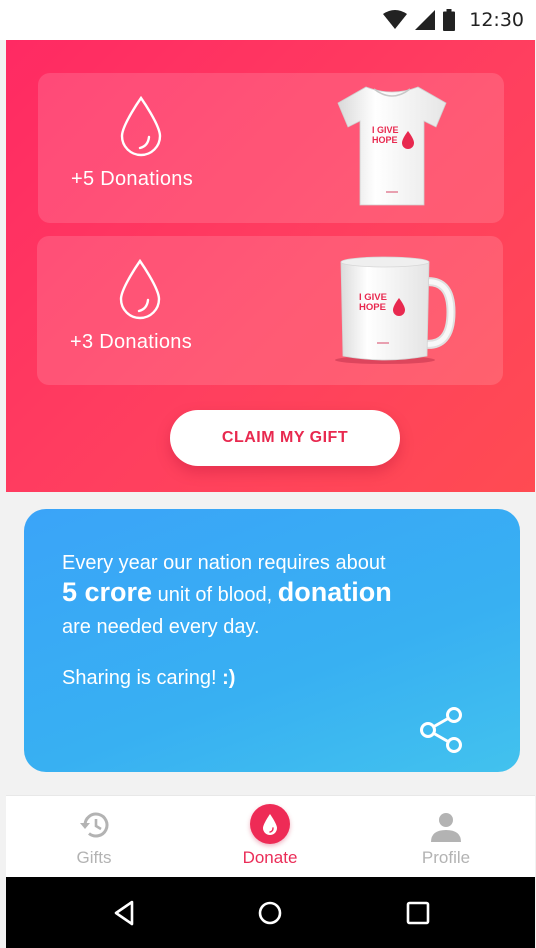 Image resolution: width=536 pixels, height=948 pixels. I want to click on bottom-navigation: Gifts Donate Profile, so click(270, 836).